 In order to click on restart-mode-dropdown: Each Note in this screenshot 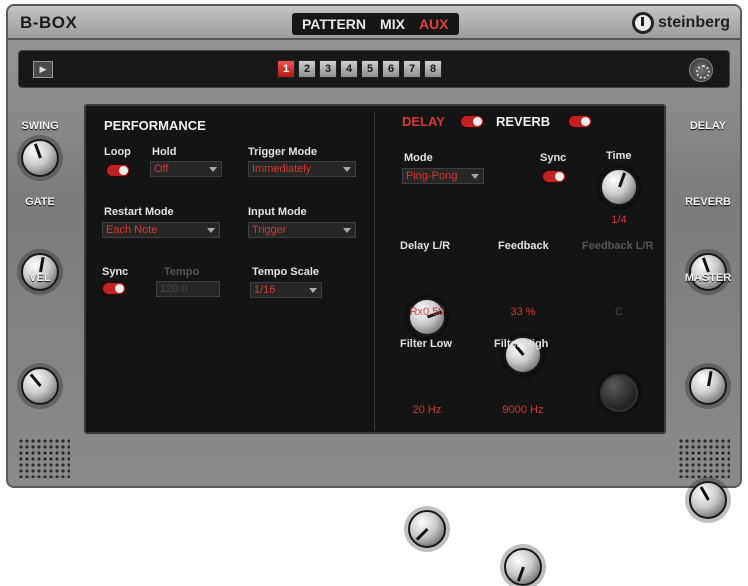, I will do `click(161, 230)`.